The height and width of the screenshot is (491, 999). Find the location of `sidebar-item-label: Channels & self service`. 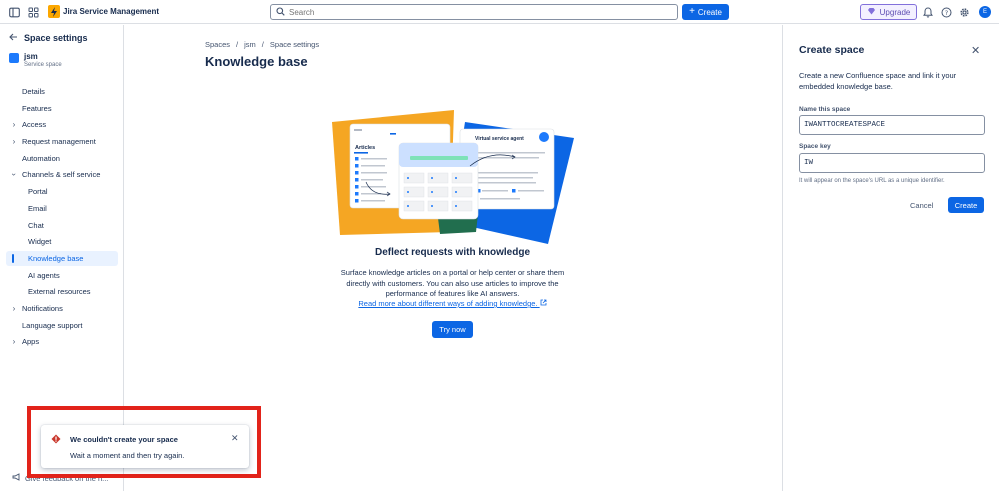

sidebar-item-label: Channels & self service is located at coordinates (61, 174).